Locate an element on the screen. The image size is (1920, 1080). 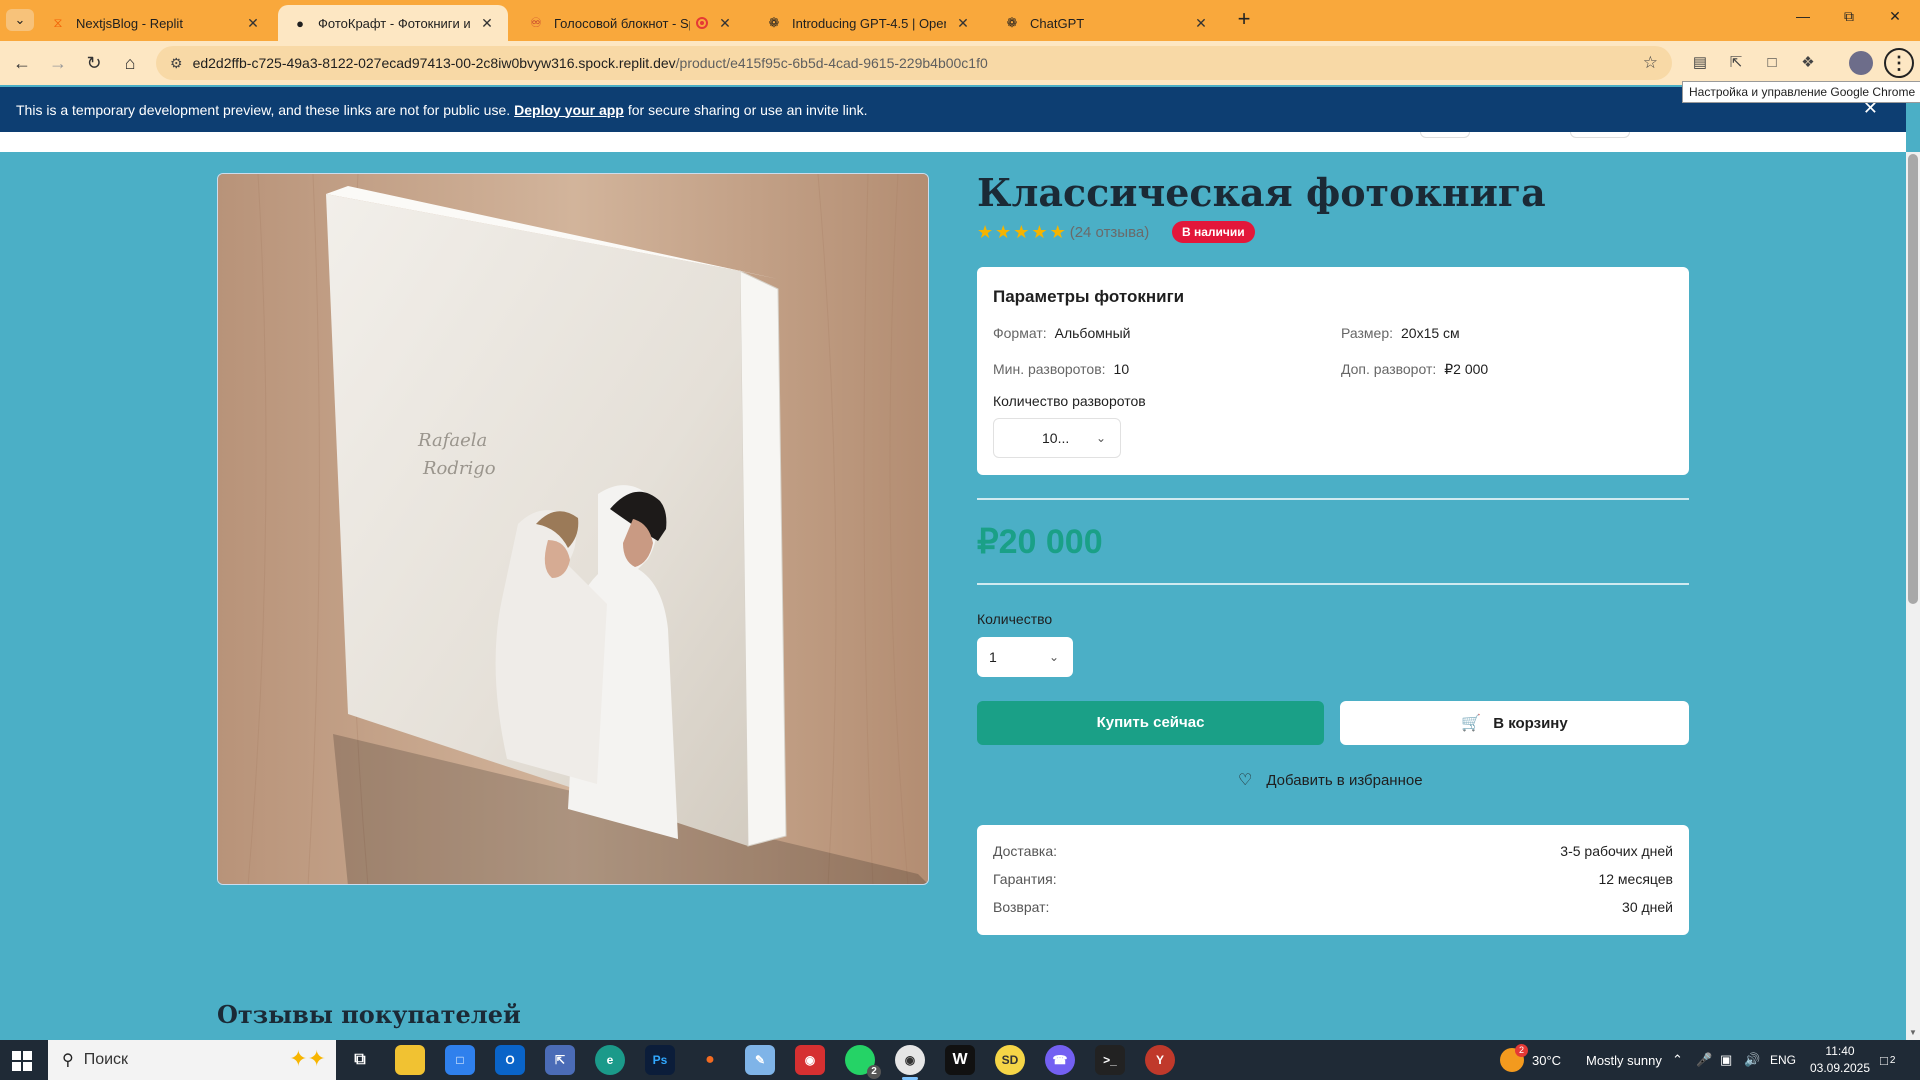
copilot-sparkle-icon: ✦✦ is located at coordinates (307, 1058).